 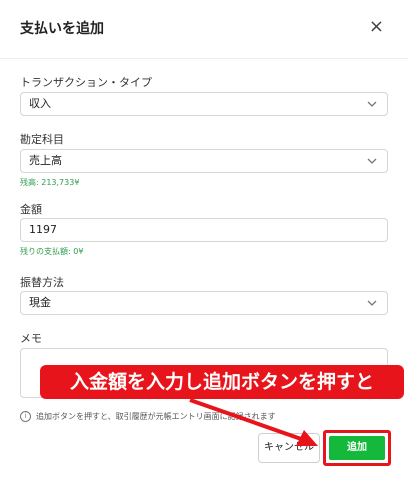 I want to click on transaction-type-label: トランザクション・タイプ, so click(x=86, y=82).